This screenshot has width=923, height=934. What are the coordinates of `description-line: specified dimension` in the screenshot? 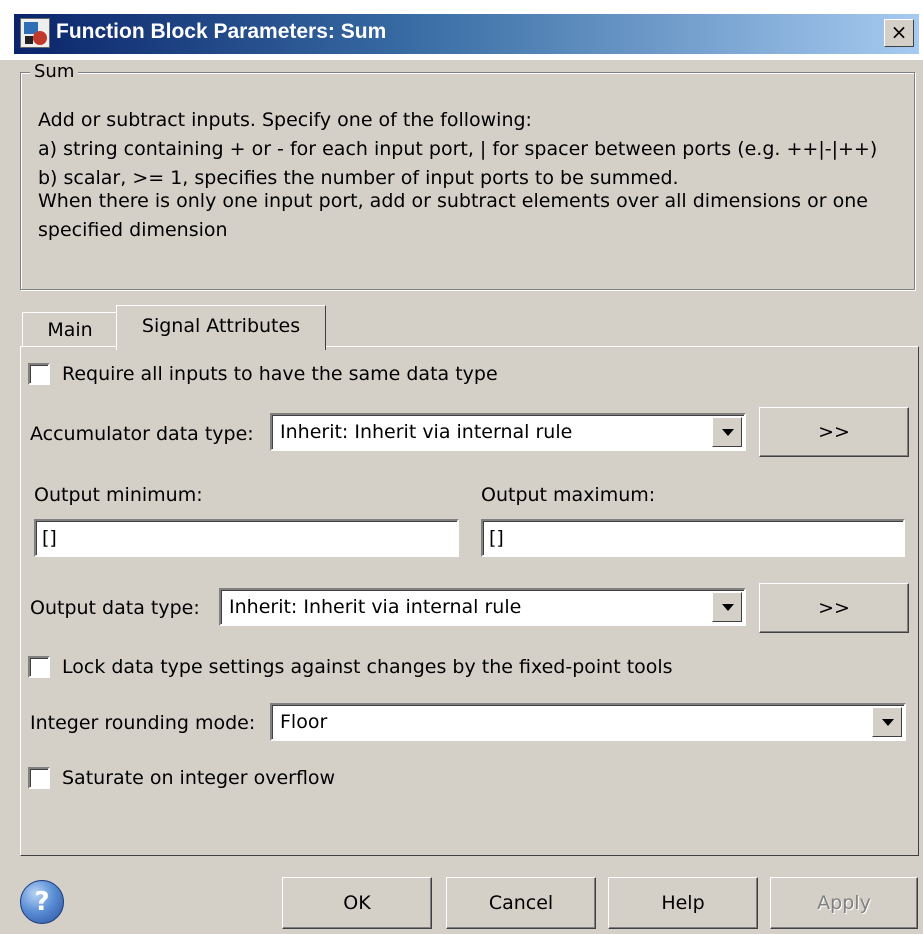 It's located at (133, 230).